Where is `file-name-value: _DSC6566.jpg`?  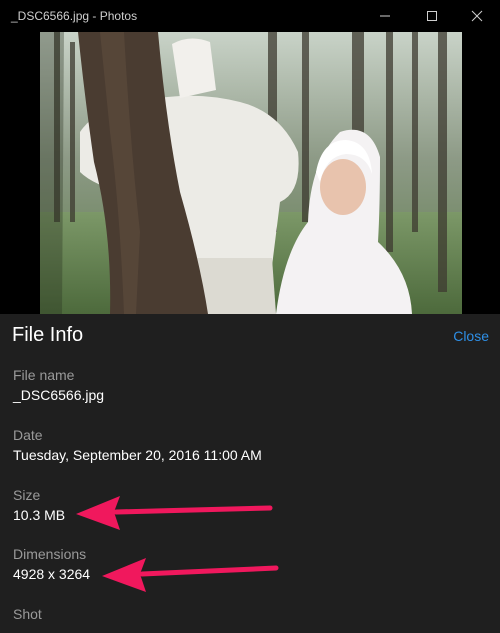 file-name-value: _DSC6566.jpg is located at coordinates (59, 395).